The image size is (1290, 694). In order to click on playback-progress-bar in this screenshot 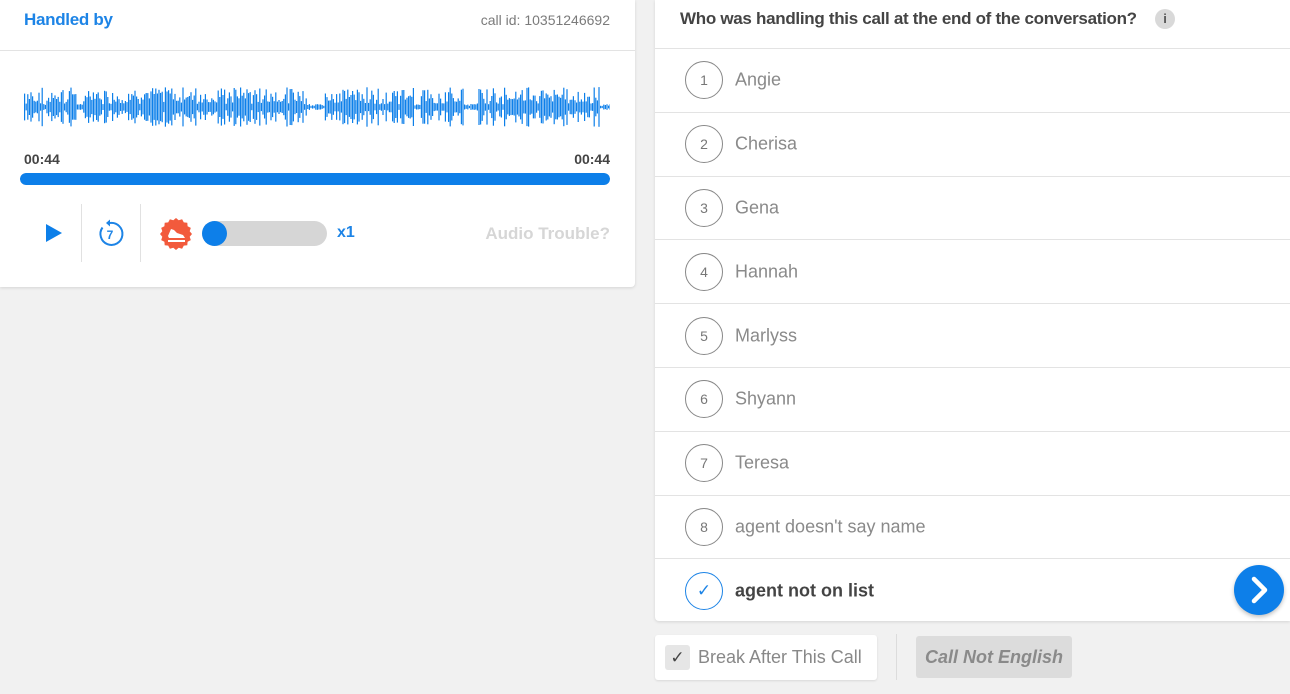, I will do `click(315, 179)`.